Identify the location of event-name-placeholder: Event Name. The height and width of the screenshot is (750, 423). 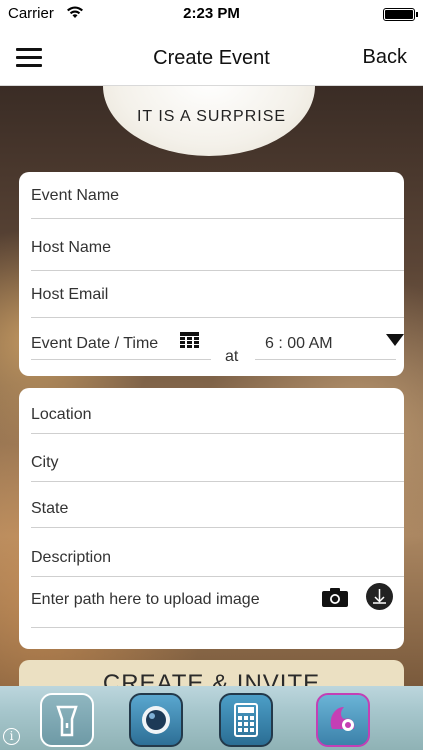
(75, 195).